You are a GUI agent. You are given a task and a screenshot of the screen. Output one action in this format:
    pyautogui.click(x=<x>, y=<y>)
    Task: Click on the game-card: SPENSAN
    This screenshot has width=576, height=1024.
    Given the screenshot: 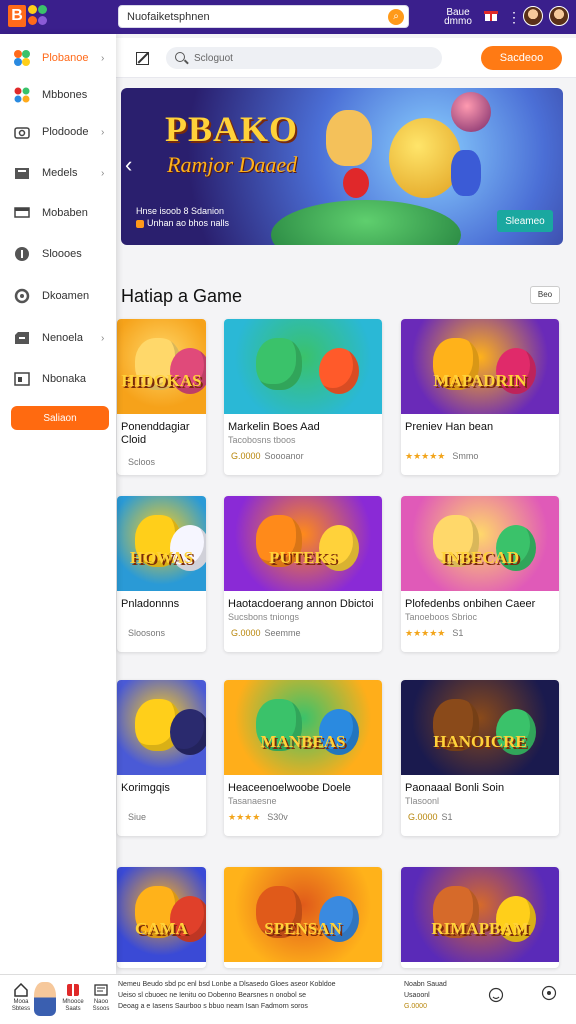 What is the action you would take?
    pyautogui.click(x=303, y=917)
    